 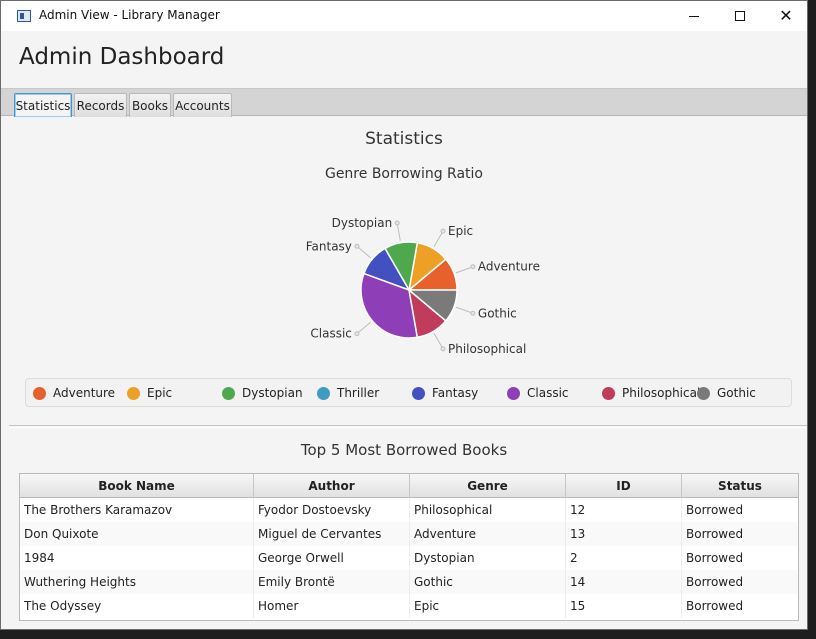 What do you see at coordinates (661, 393) in the screenshot?
I see `legend-label: Philosophical` at bounding box center [661, 393].